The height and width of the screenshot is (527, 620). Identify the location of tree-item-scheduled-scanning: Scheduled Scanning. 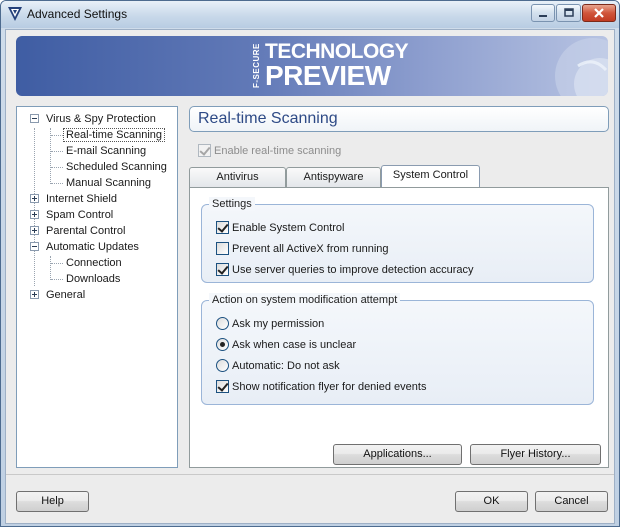
(116, 167).